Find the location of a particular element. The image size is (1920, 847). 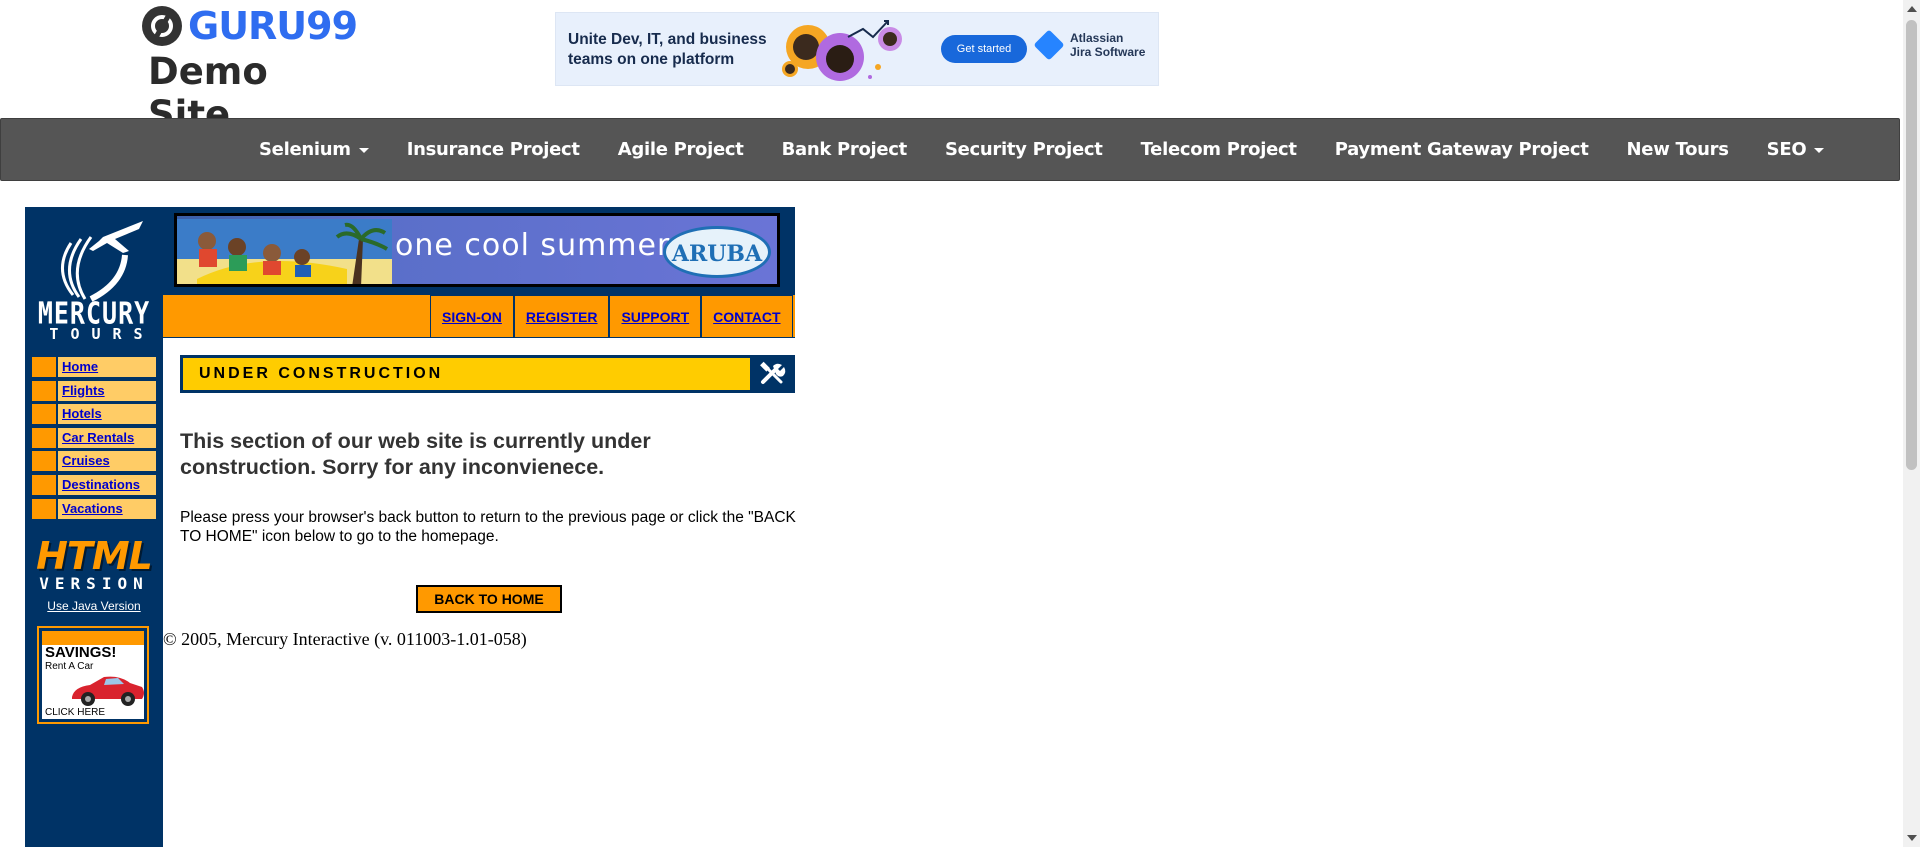

side-menu-item-cruises: Cruises is located at coordinates (94, 461).